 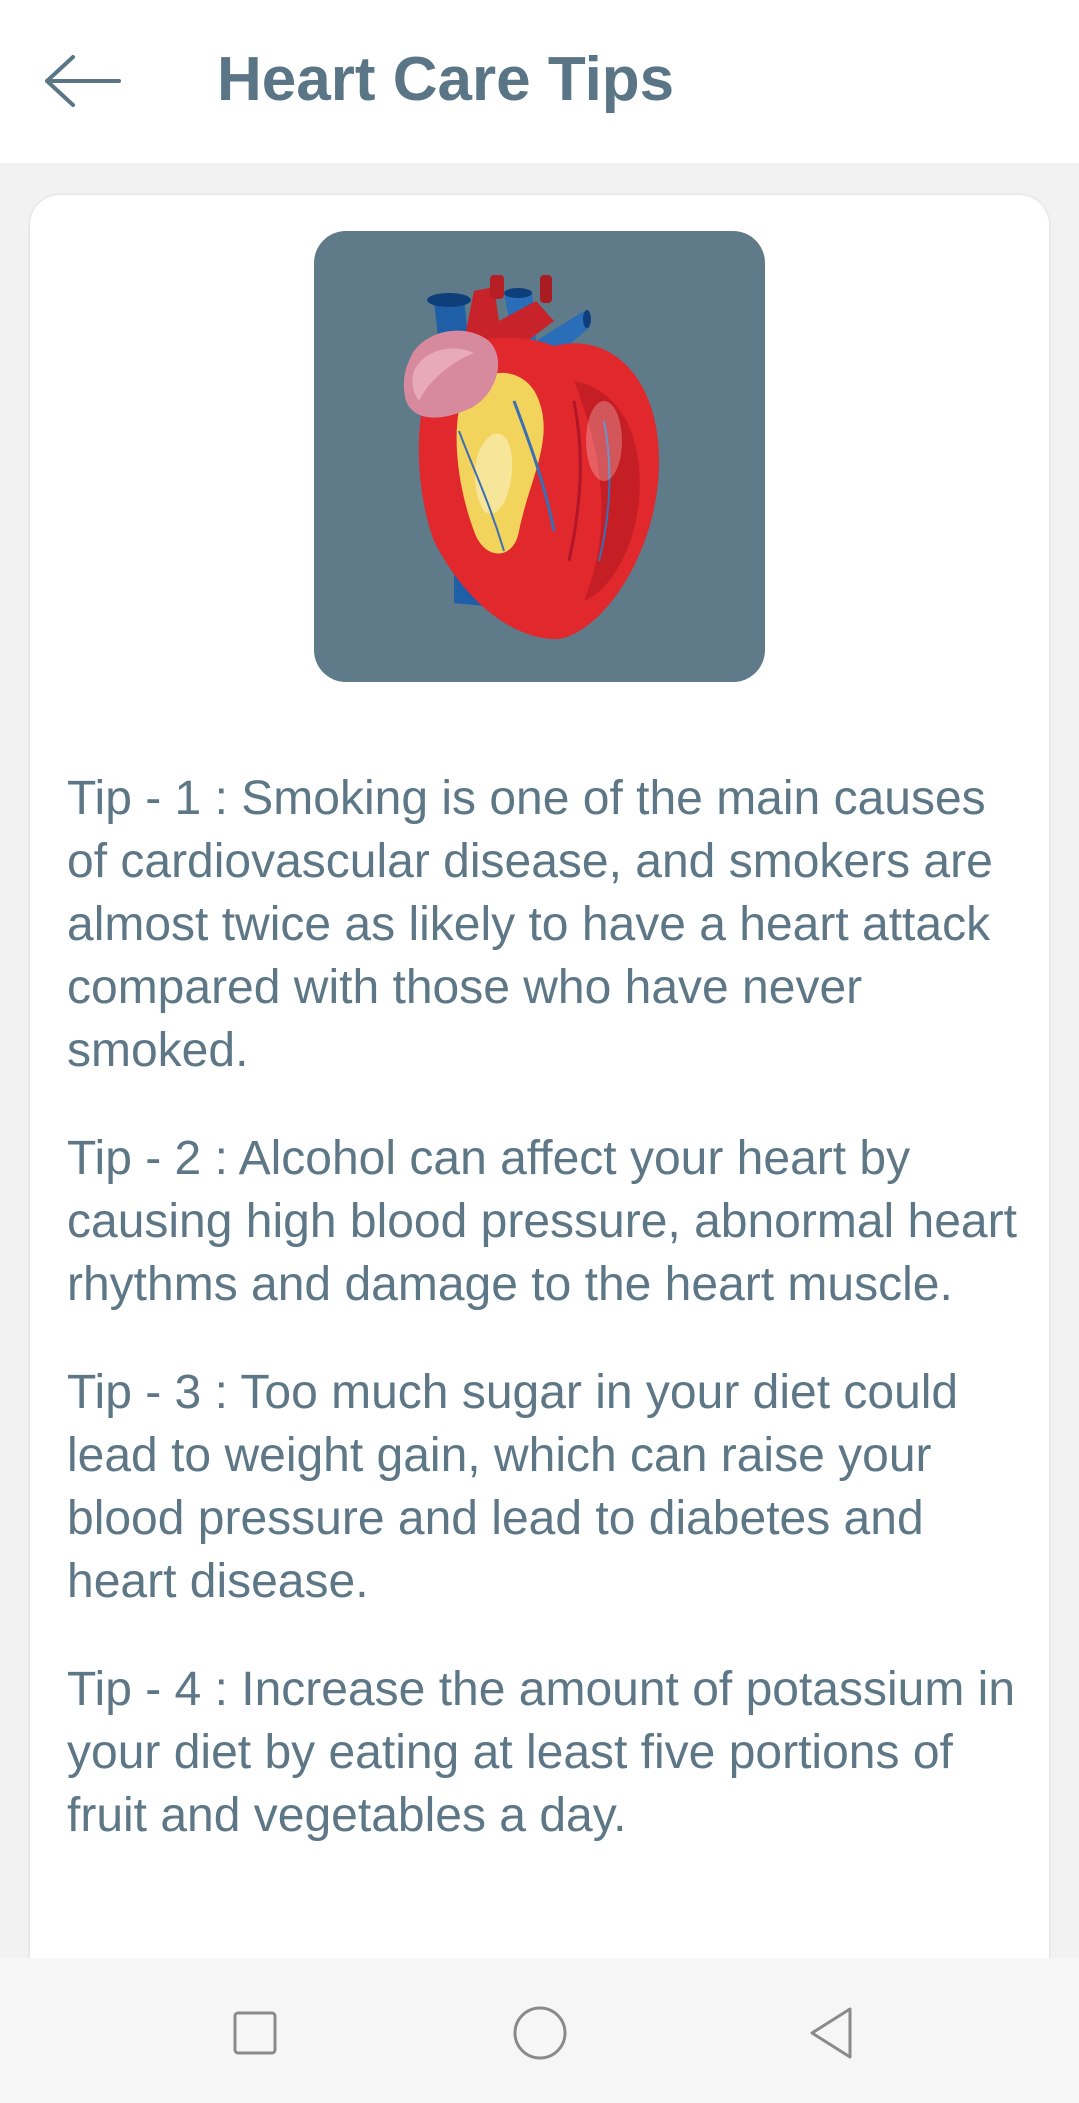 I want to click on arrow-left-icon, so click(x=83, y=81).